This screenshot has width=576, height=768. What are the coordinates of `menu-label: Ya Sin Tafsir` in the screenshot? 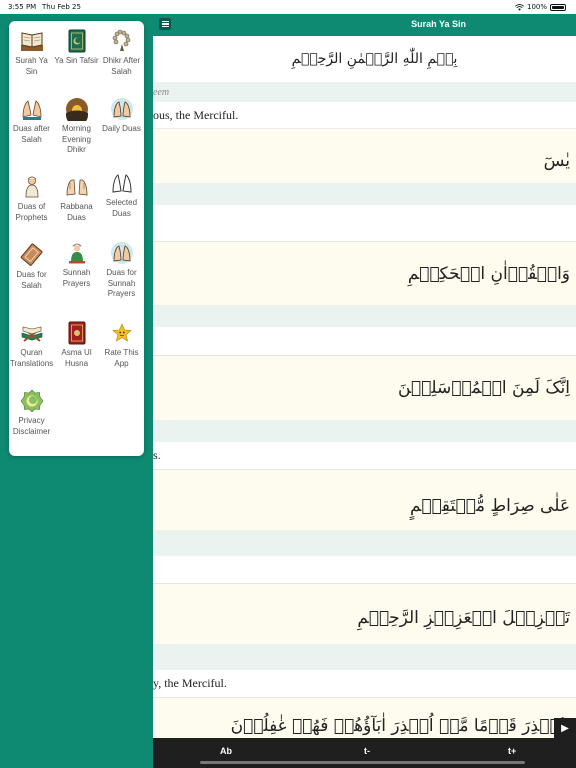 It's located at (76, 60).